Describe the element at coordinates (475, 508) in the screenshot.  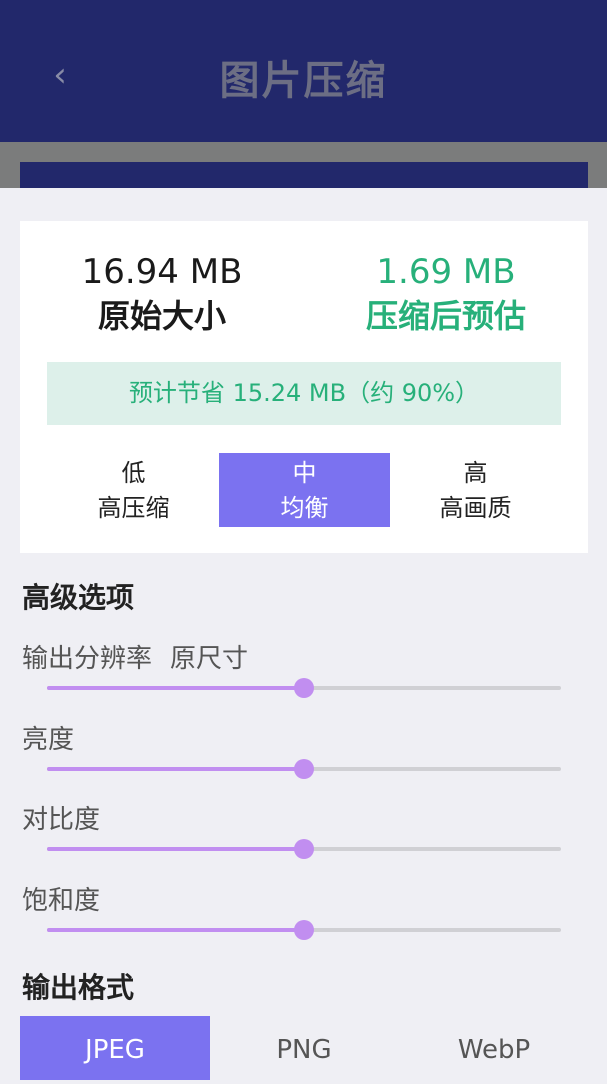
I see `quality-option-desc: 高画质` at that location.